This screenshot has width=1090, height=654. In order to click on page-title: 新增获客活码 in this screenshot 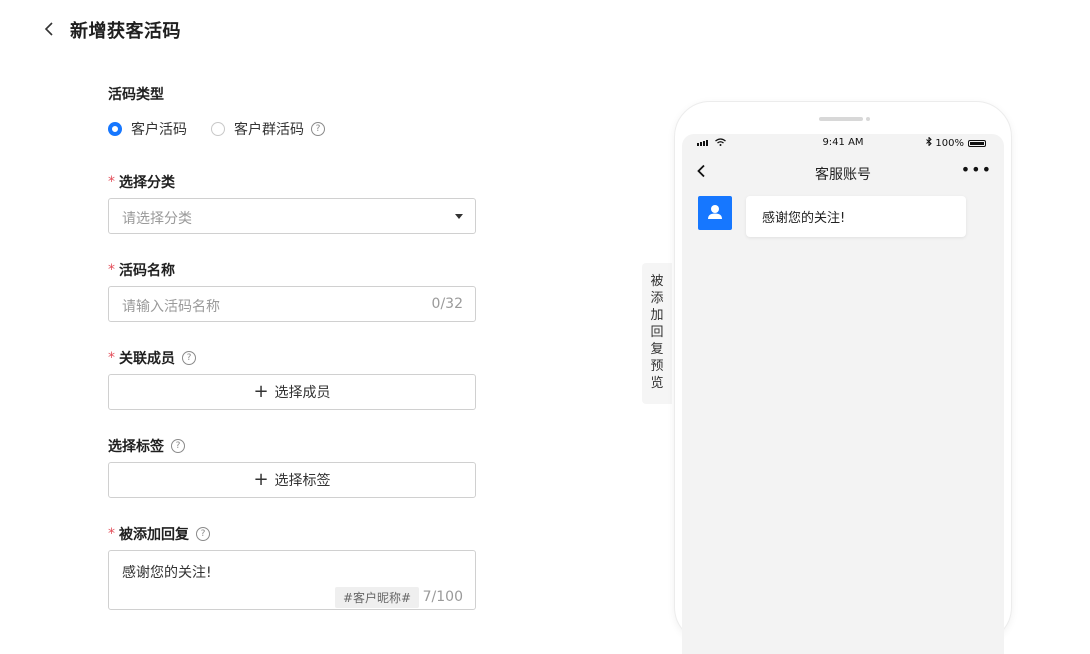, I will do `click(125, 31)`.